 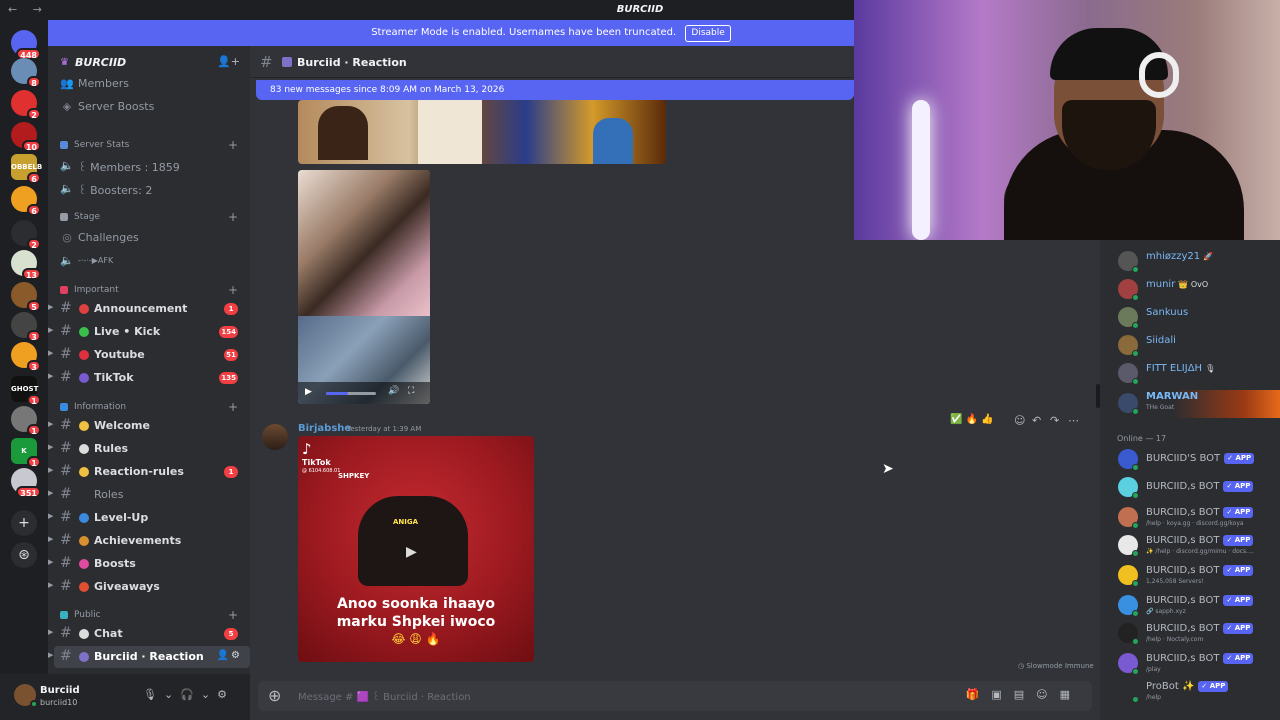 What do you see at coordinates (1190, 318) in the screenshot?
I see `member-item: Sankuus` at bounding box center [1190, 318].